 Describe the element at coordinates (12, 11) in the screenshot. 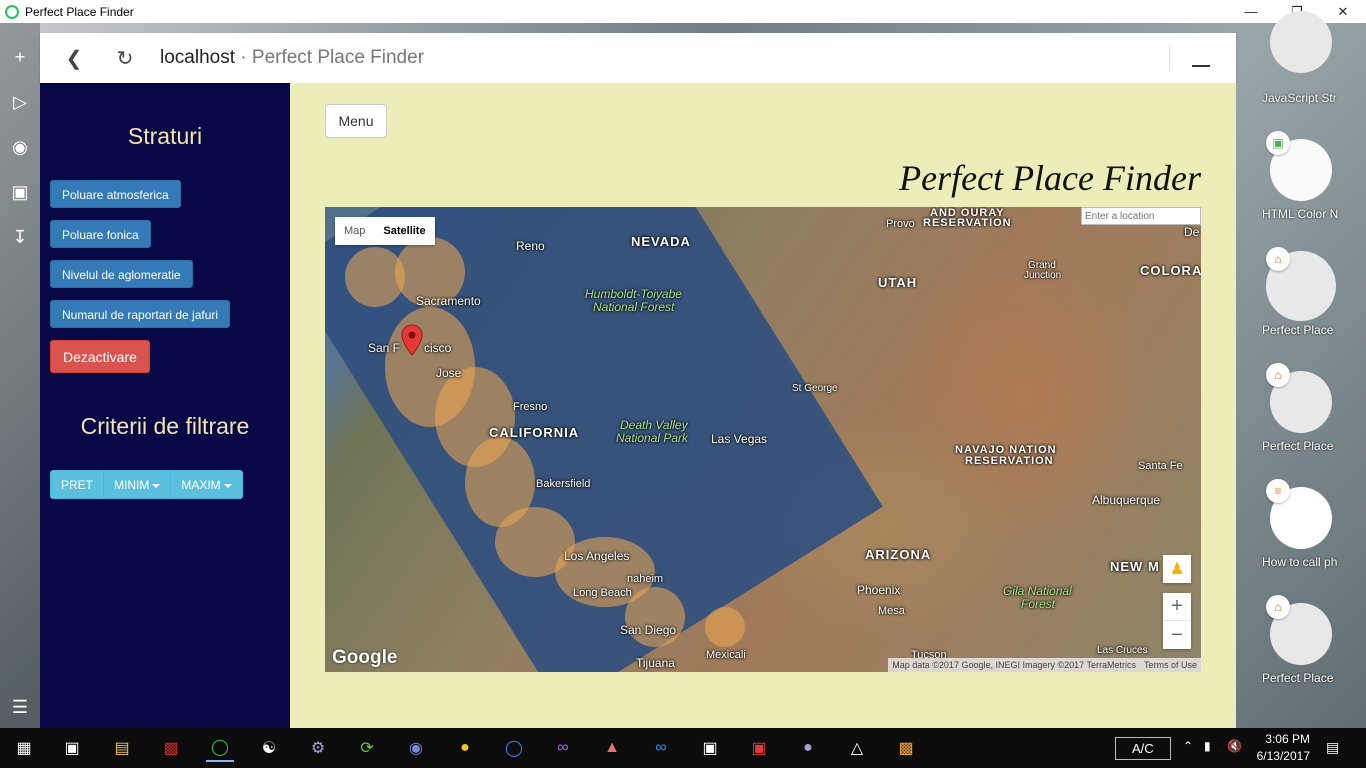

I see `app-icon` at that location.